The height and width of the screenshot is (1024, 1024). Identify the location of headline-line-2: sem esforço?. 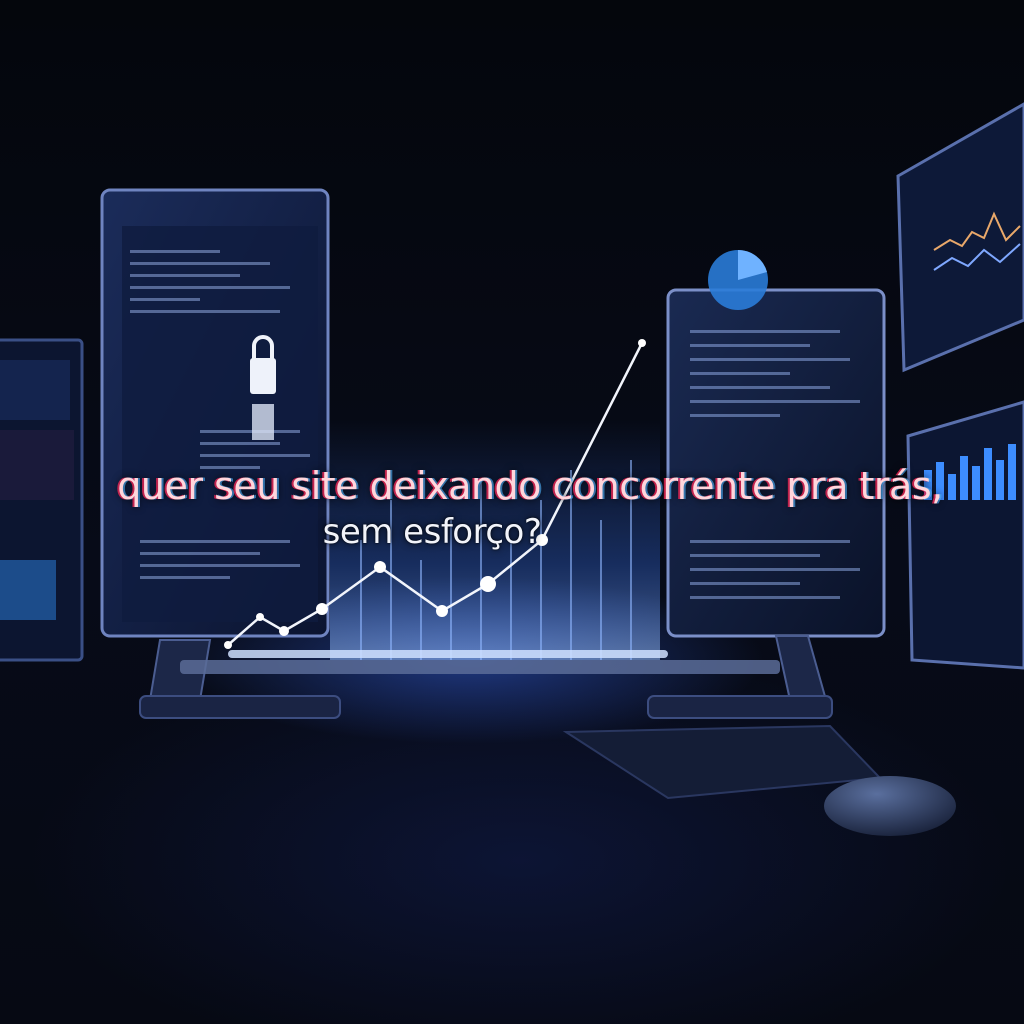
(472, 532).